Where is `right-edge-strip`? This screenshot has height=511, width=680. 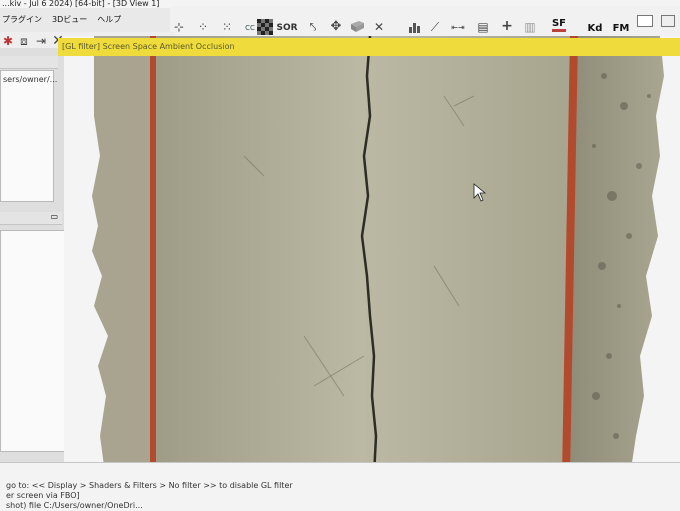 right-edge-strip is located at coordinates (617, 256).